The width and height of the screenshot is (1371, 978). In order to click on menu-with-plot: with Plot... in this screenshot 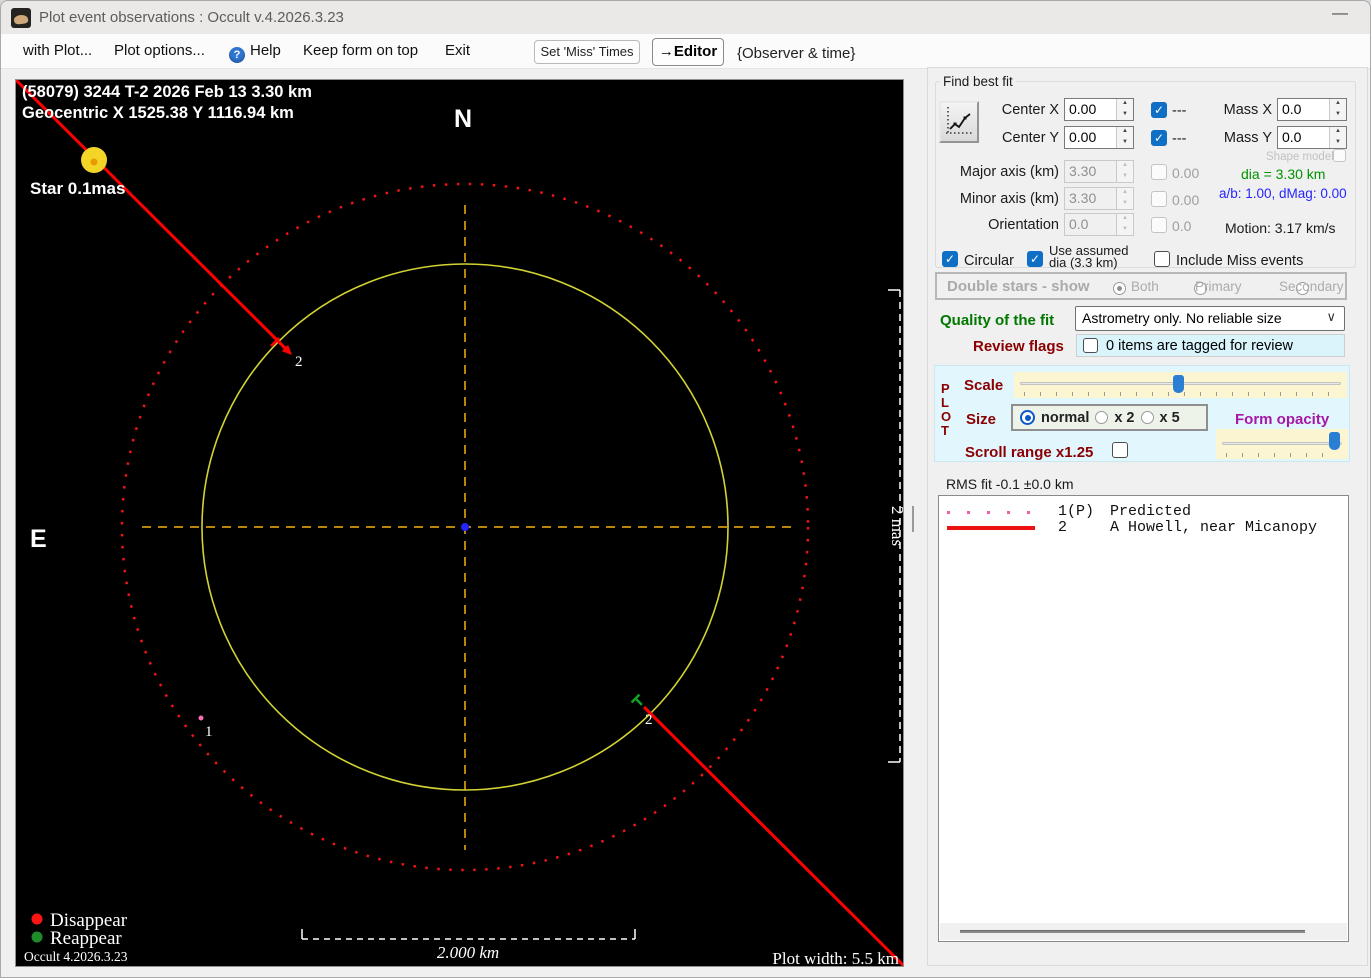, I will do `click(57, 50)`.